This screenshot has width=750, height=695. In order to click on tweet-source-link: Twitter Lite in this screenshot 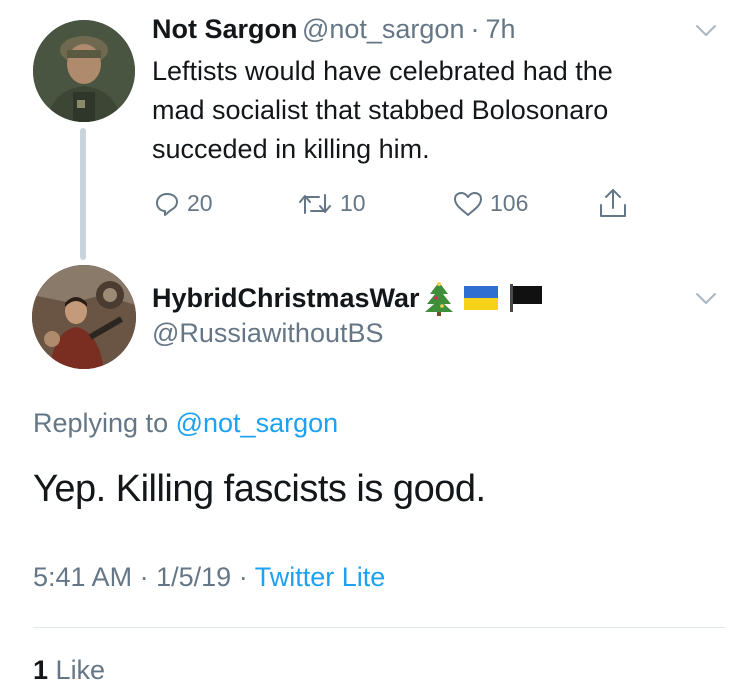, I will do `click(320, 577)`.